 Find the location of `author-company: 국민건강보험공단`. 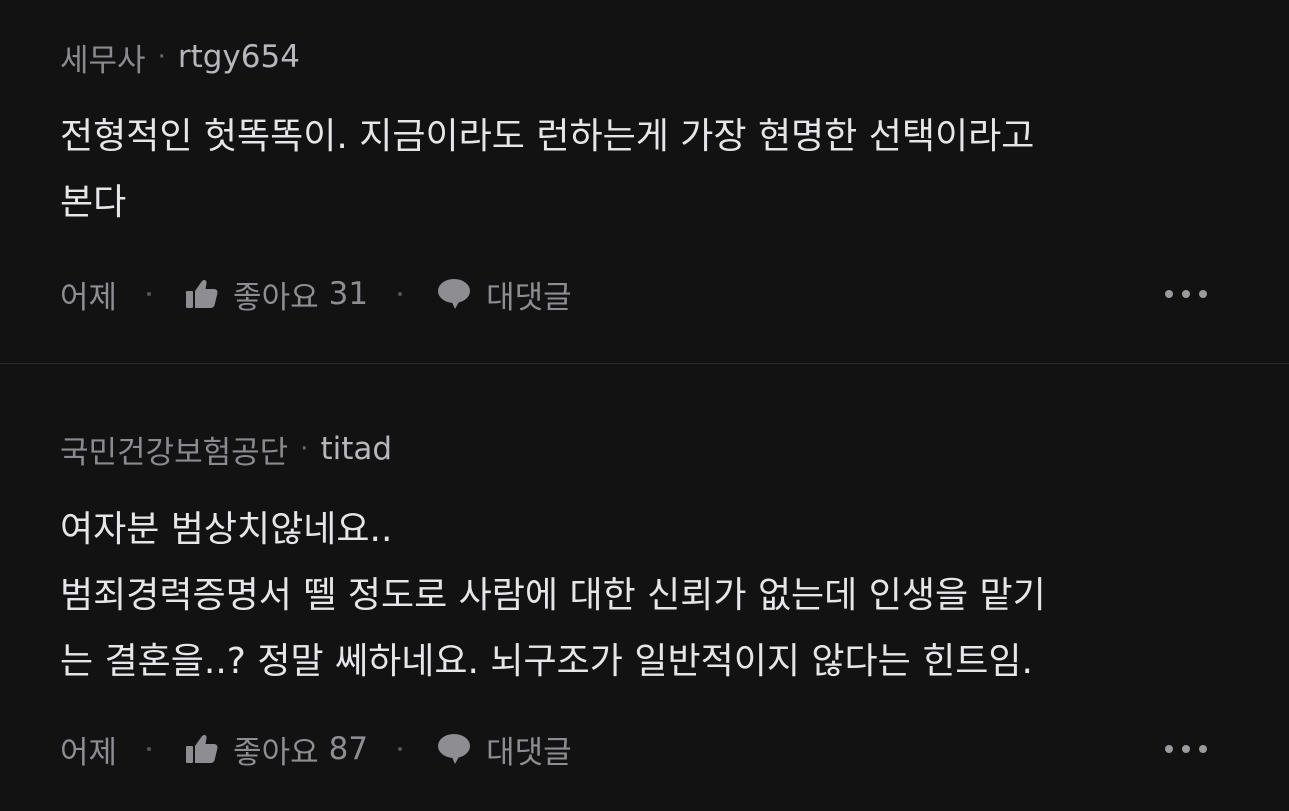

author-company: 국민건강보험공단 is located at coordinates (174, 452).